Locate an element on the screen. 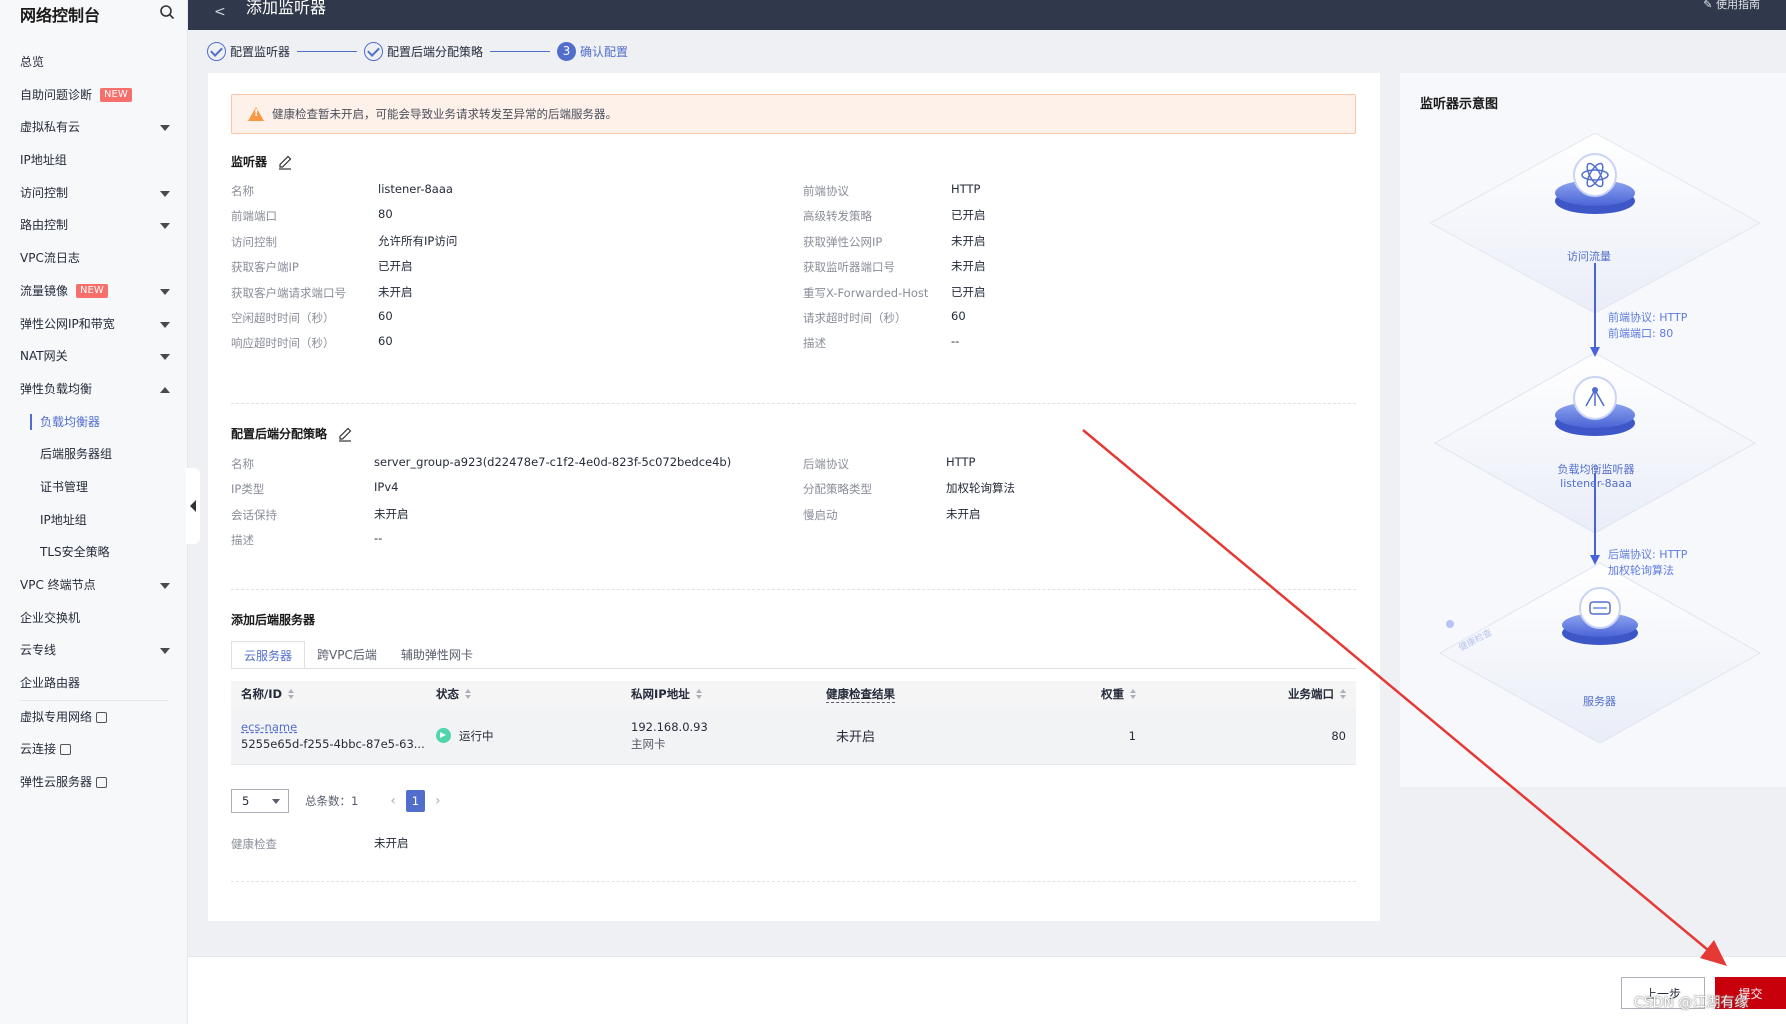 The height and width of the screenshot is (1024, 1786). field-label: 高级转发策略 is located at coordinates (837, 216).